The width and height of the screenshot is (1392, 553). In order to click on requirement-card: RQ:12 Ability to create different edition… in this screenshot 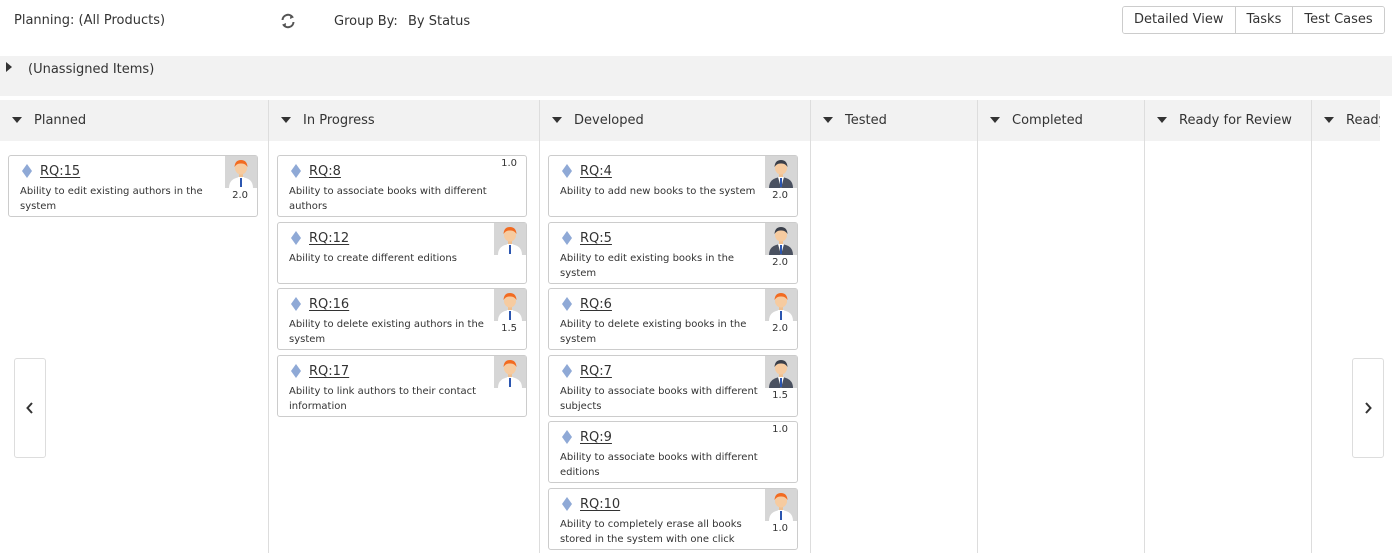, I will do `click(402, 253)`.